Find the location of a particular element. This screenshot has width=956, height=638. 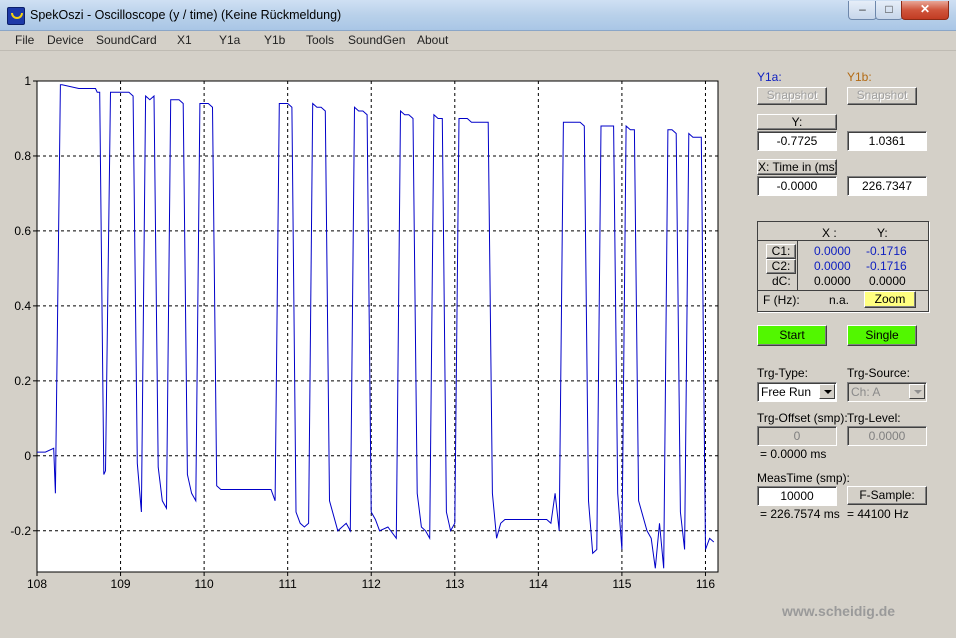

trg-offset-label: Trg-Offset (smp): is located at coordinates (802, 418).